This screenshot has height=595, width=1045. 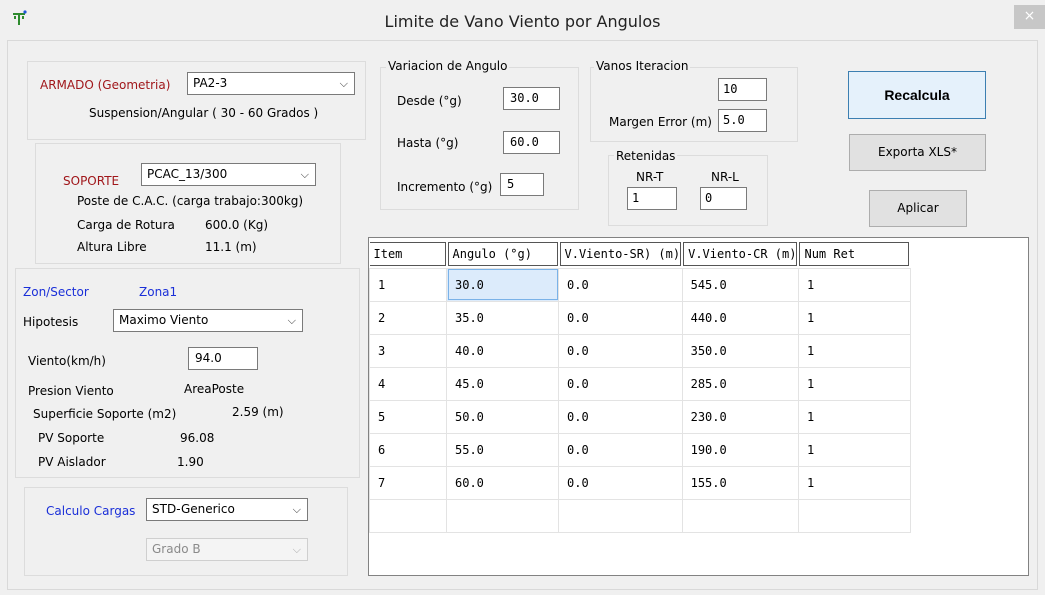 I want to click on cell-item: 4, so click(x=408, y=383).